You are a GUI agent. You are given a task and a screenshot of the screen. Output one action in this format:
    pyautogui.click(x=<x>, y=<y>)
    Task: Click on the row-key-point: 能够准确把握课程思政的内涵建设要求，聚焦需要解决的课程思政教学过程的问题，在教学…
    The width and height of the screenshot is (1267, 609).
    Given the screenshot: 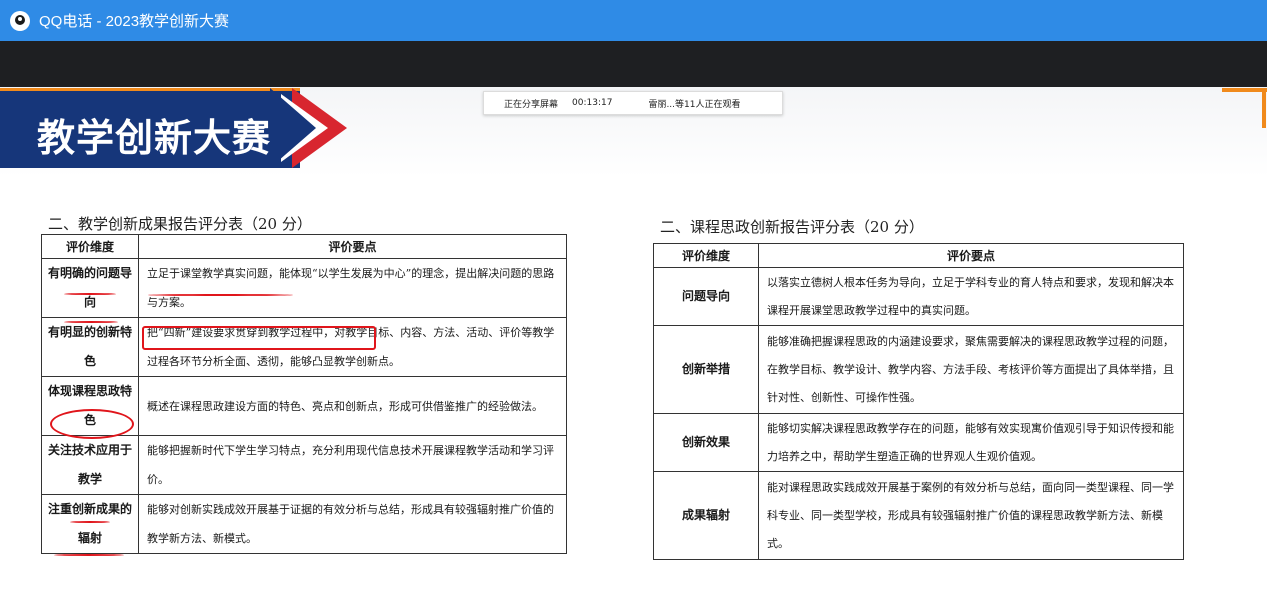 What is the action you would take?
    pyautogui.click(x=971, y=369)
    